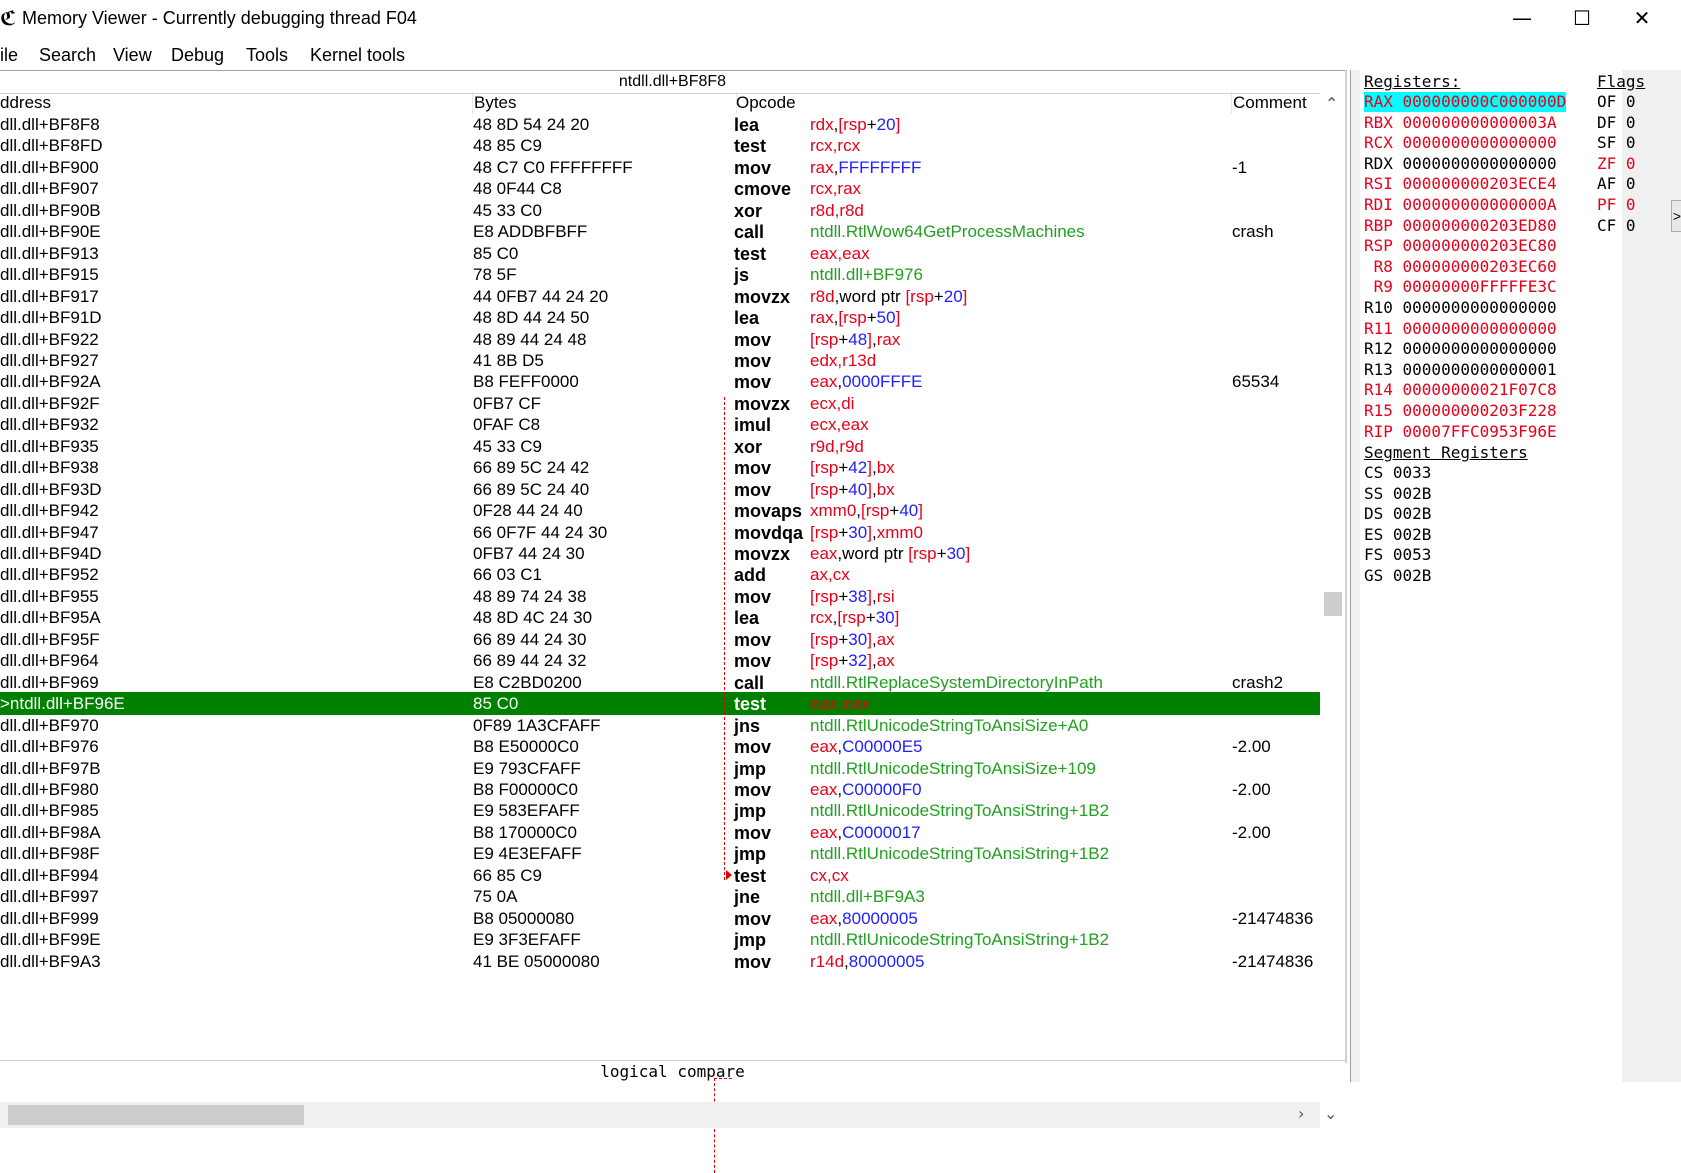 The width and height of the screenshot is (1681, 1173). I want to click on column-header-bytes: Bytes, so click(604, 103).